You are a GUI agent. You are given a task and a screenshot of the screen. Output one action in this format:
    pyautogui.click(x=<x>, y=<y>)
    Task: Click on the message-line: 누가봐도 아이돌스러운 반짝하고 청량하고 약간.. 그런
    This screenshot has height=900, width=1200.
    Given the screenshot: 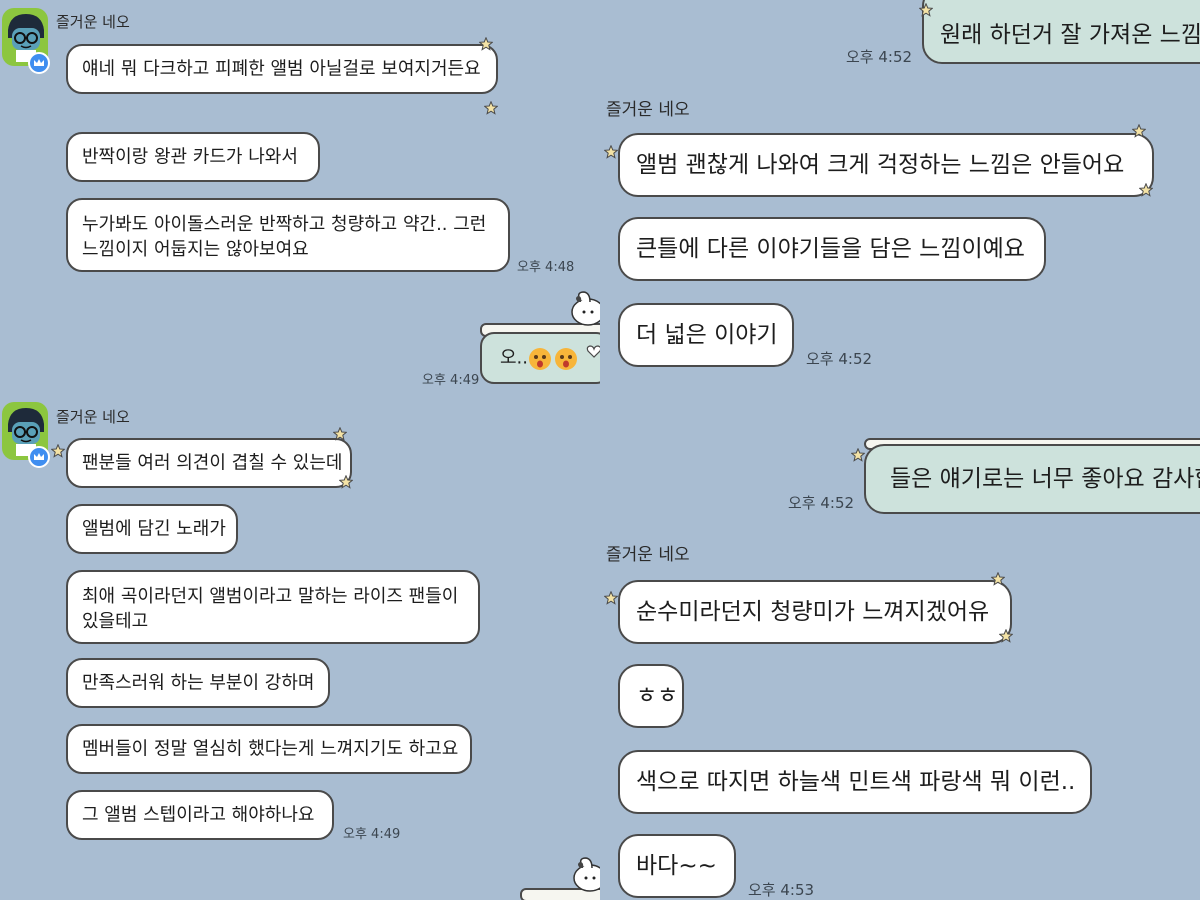 What is the action you would take?
    pyautogui.click(x=284, y=224)
    